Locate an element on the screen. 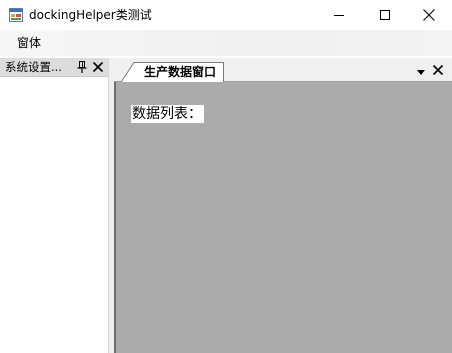 This screenshot has width=452, height=353. windows-form-icon is located at coordinates (16, 15).